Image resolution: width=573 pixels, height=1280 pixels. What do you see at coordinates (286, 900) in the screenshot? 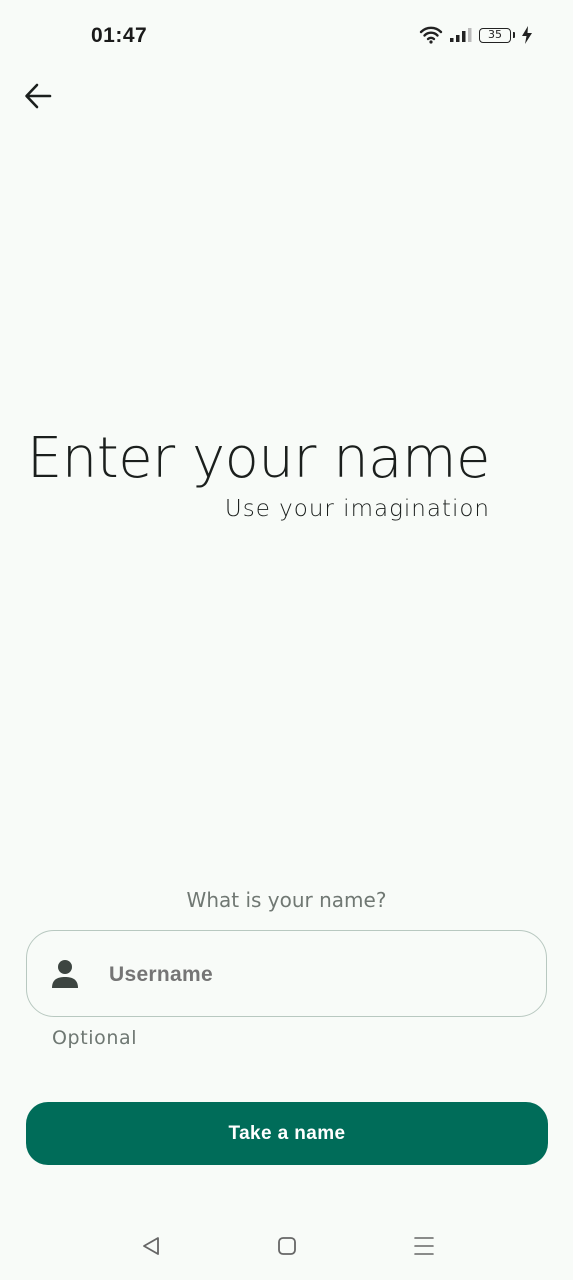
I see `name-question-label: What is your name?` at bounding box center [286, 900].